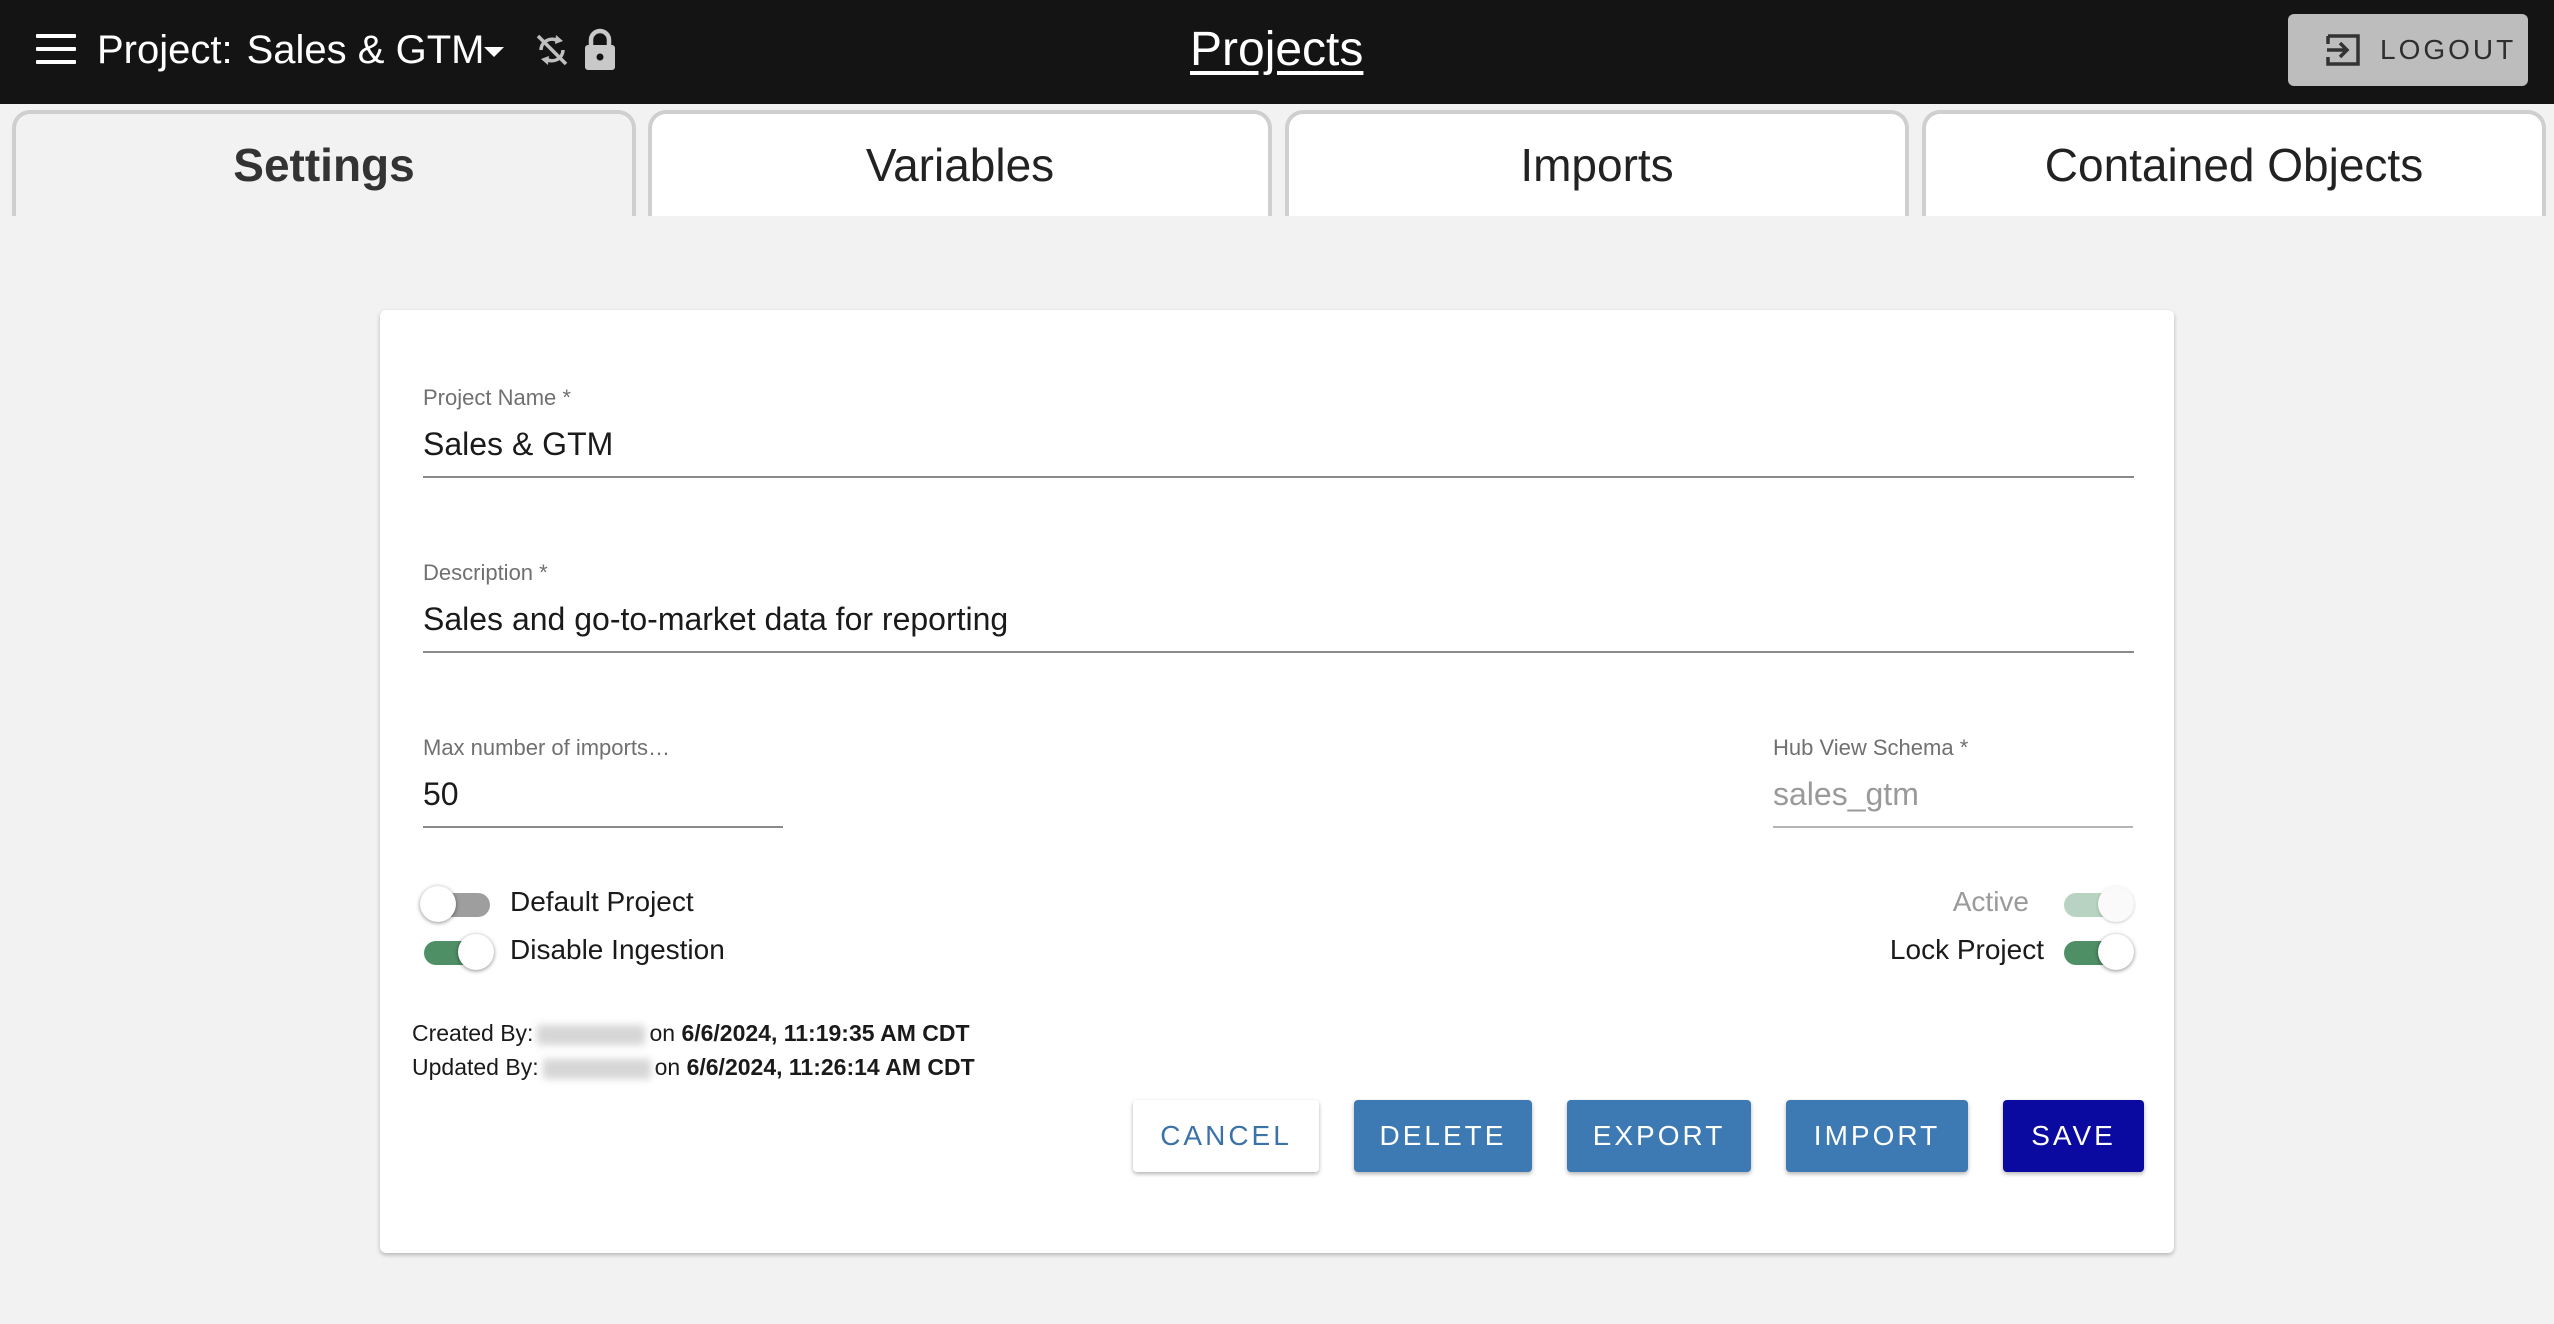  What do you see at coordinates (617, 949) in the screenshot?
I see `disable-ingestion-label: Disable Ingestion` at bounding box center [617, 949].